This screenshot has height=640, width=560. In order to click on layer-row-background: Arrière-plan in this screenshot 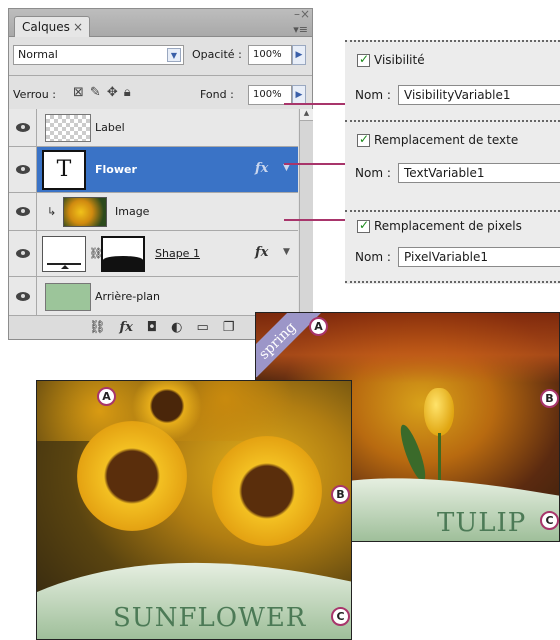, I will do `click(153, 297)`.